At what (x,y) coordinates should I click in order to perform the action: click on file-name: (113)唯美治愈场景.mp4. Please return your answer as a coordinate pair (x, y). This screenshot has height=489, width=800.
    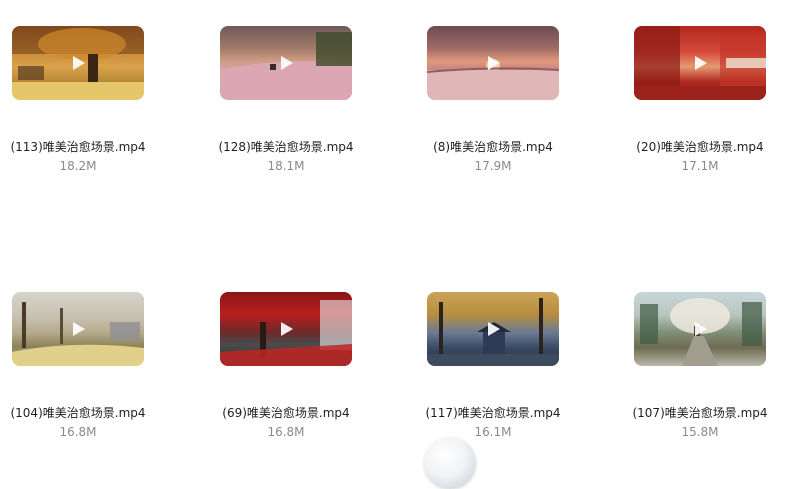
    Looking at the image, I should click on (95, 146).